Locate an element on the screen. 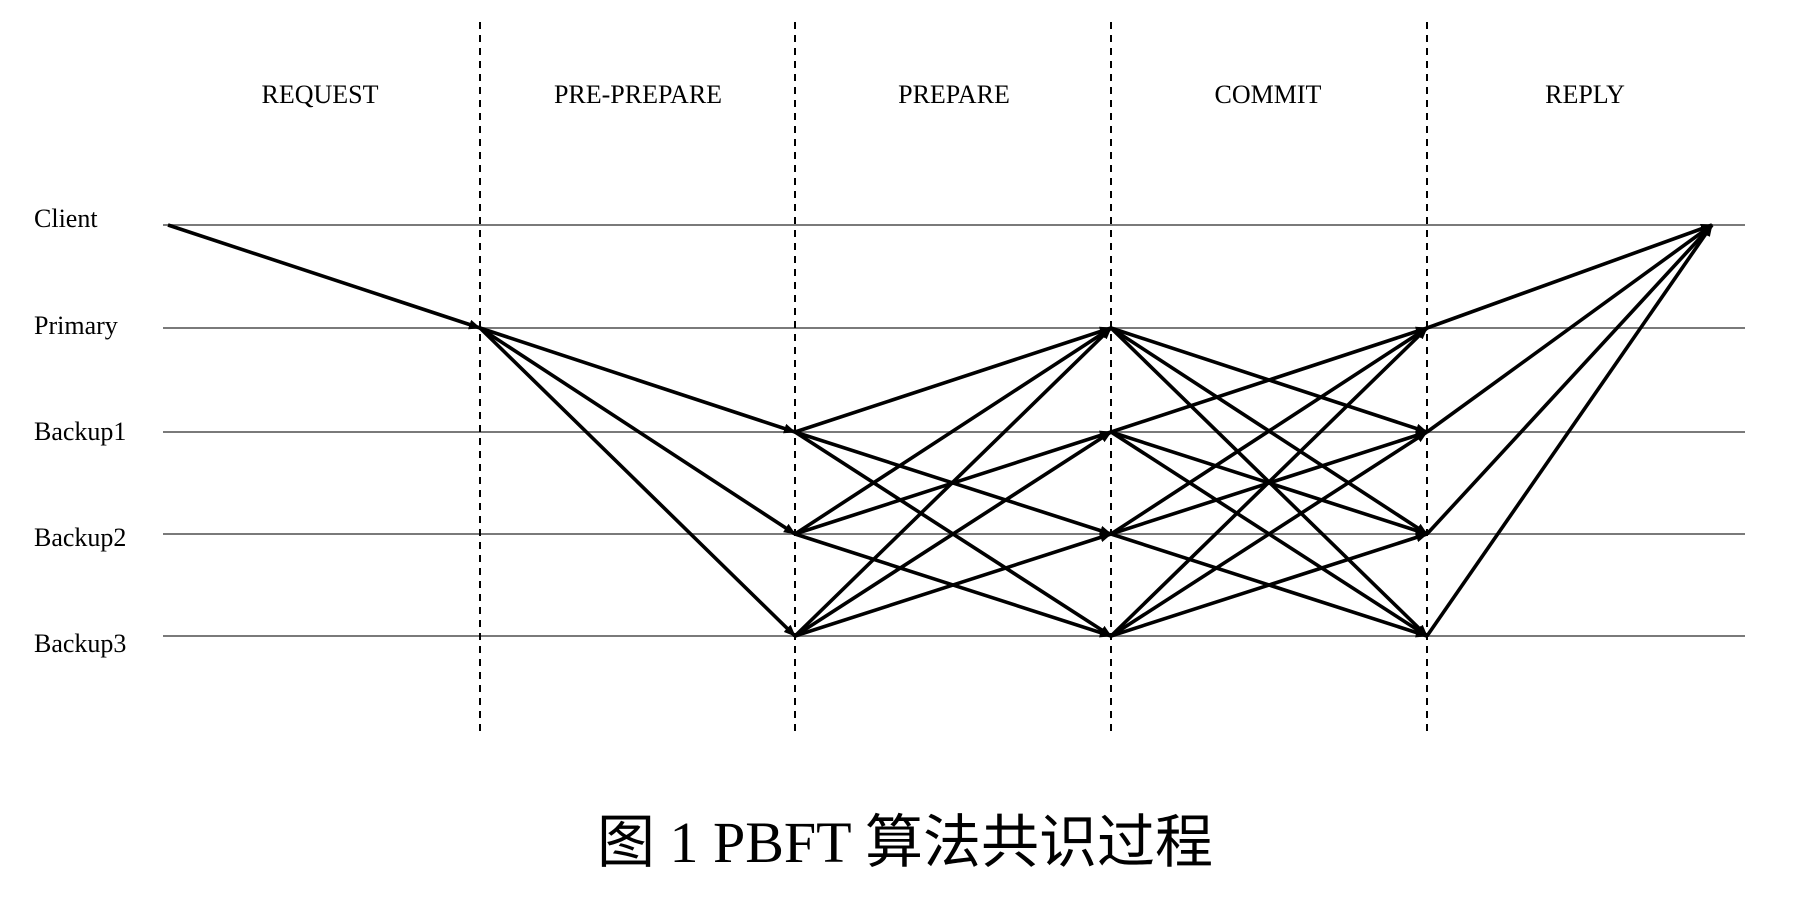 This screenshot has width=1810, height=900. message-arrow-pre-prepare-primary-to-backup3 is located at coordinates (637, 482).